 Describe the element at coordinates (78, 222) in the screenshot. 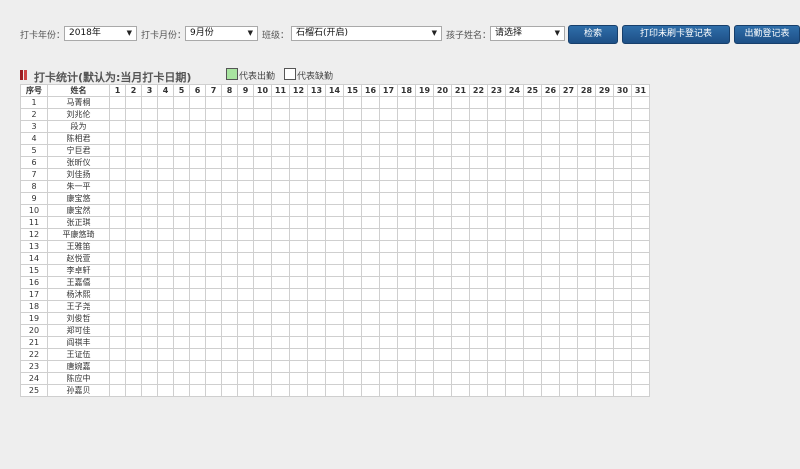

I see `student-name: 张正琪` at that location.